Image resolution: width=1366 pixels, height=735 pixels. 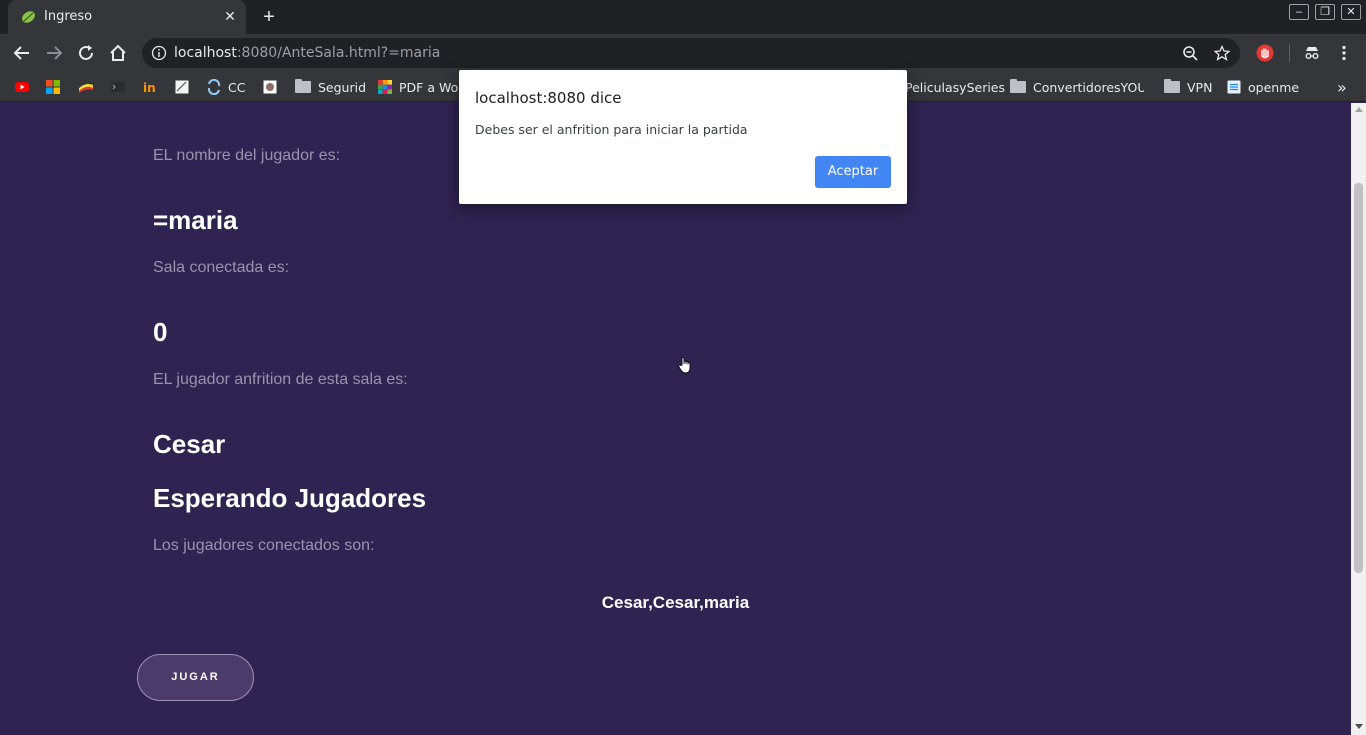 I want to click on home-icon, so click(x=118, y=53).